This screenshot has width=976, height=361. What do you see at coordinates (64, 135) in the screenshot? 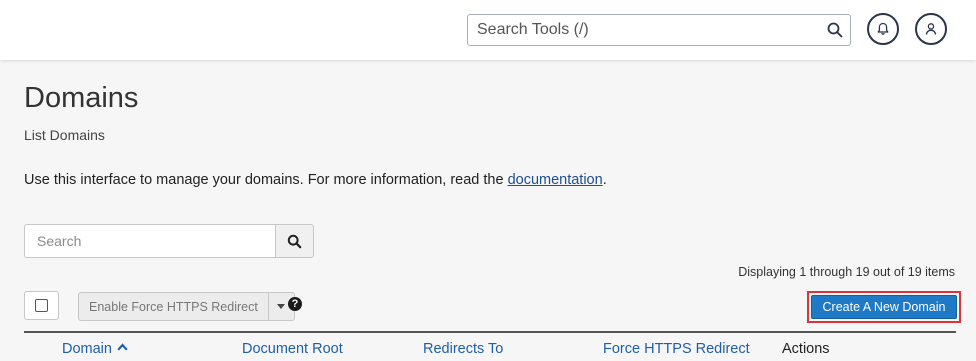
I see `page-subtitle: List Domains` at bounding box center [64, 135].